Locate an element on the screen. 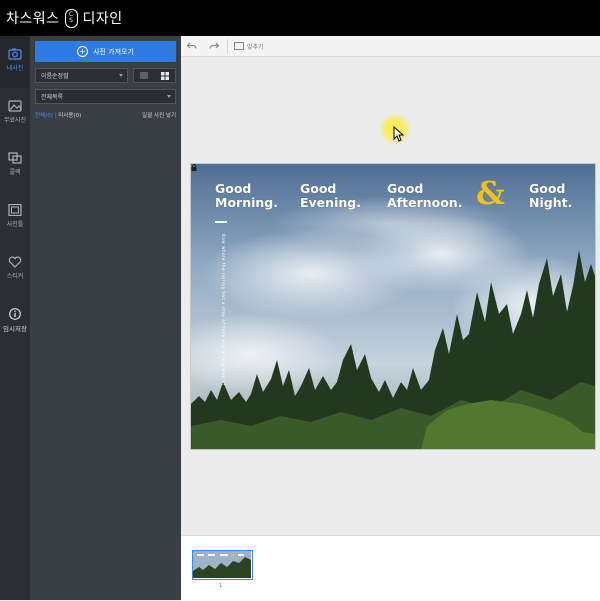 The width and height of the screenshot is (600, 601). page-thumbnail is located at coordinates (222, 565).